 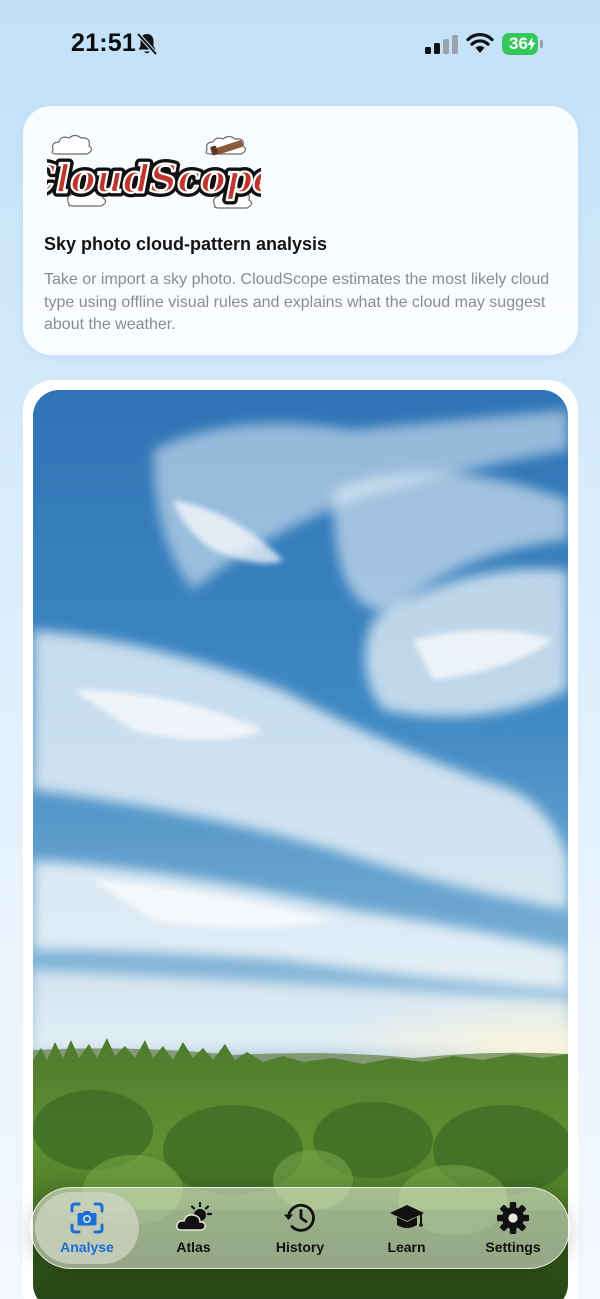 What do you see at coordinates (300, 1247) in the screenshot?
I see `tab-label-history: History` at bounding box center [300, 1247].